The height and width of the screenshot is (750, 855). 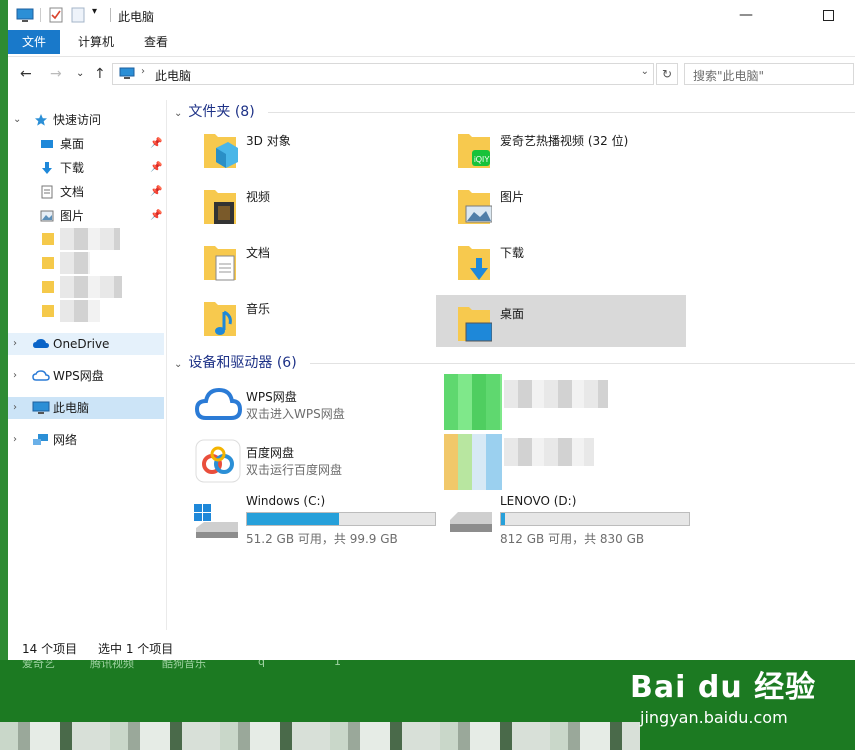 I want to click on computer-icon, so click(x=127, y=73).